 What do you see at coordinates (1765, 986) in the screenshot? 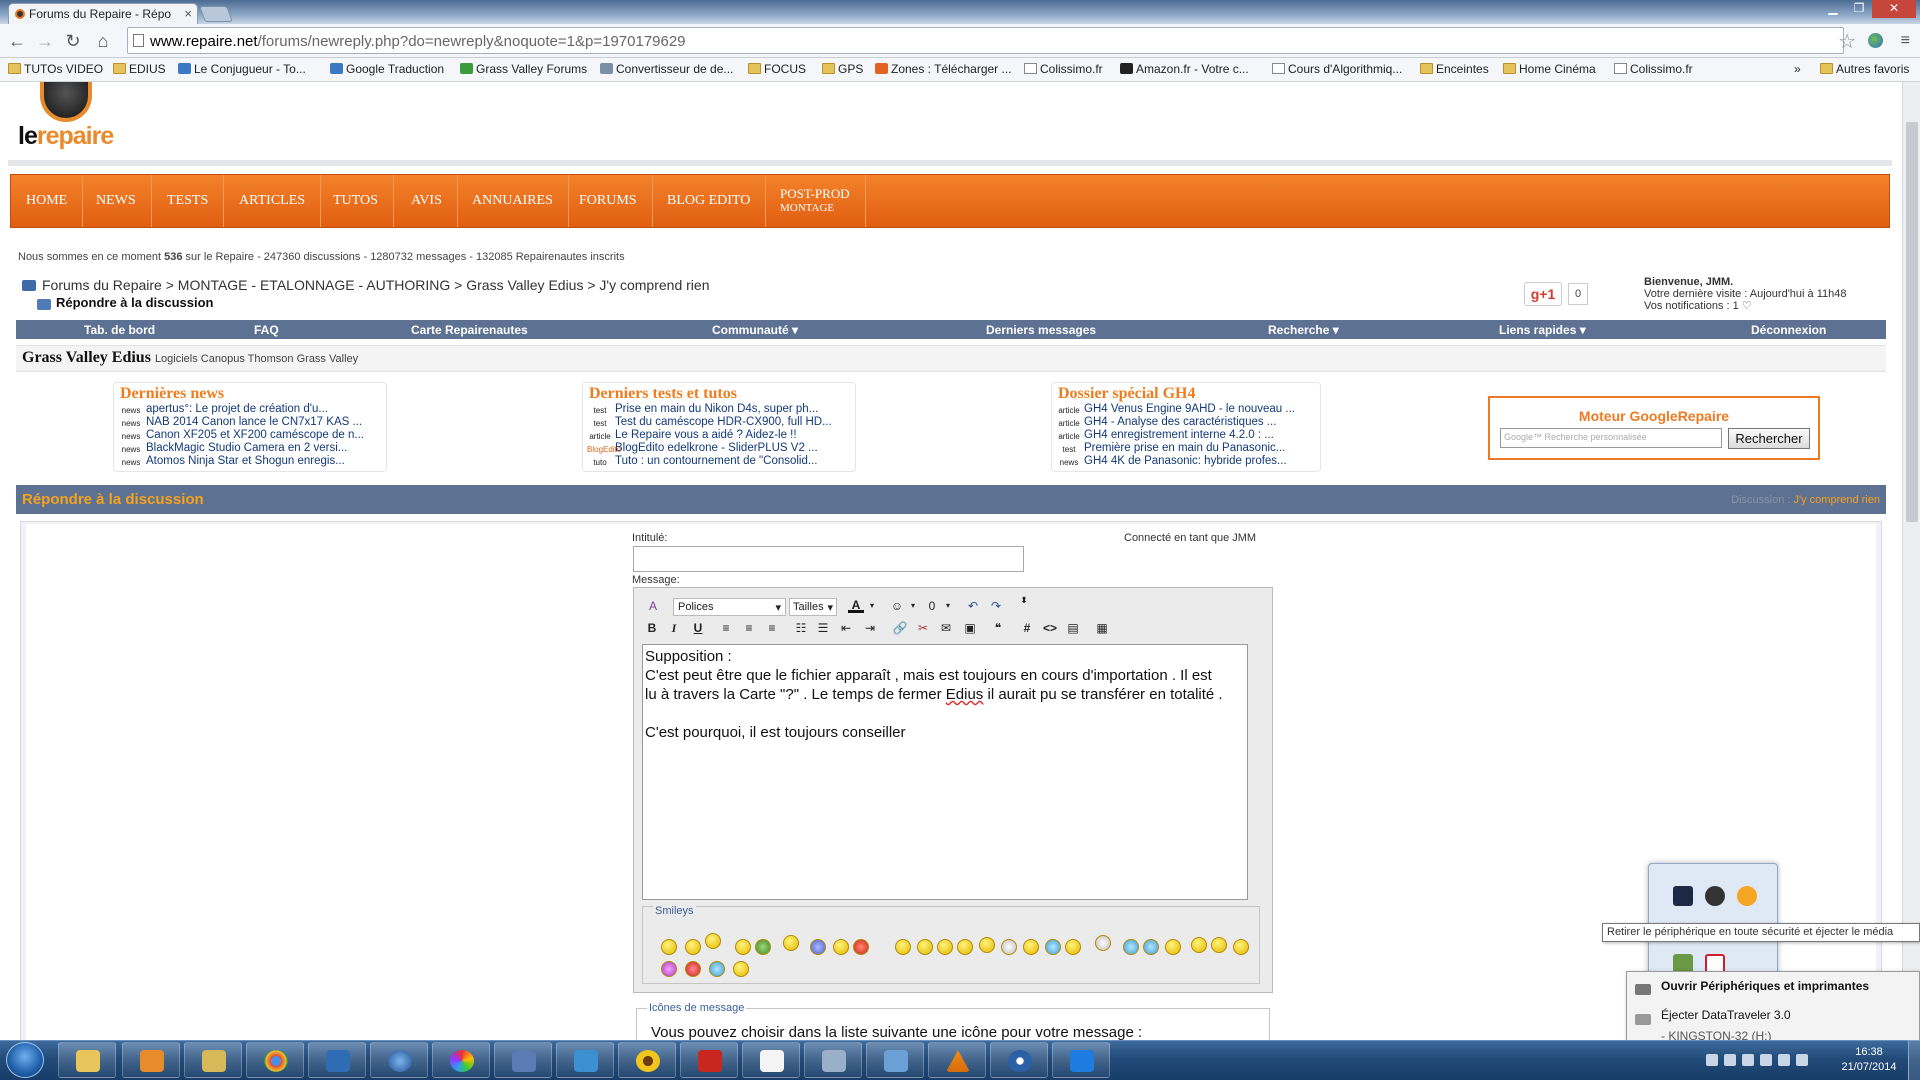
I see `menu-open-devices: Ouvrir Périphériques et imprimantes` at bounding box center [1765, 986].